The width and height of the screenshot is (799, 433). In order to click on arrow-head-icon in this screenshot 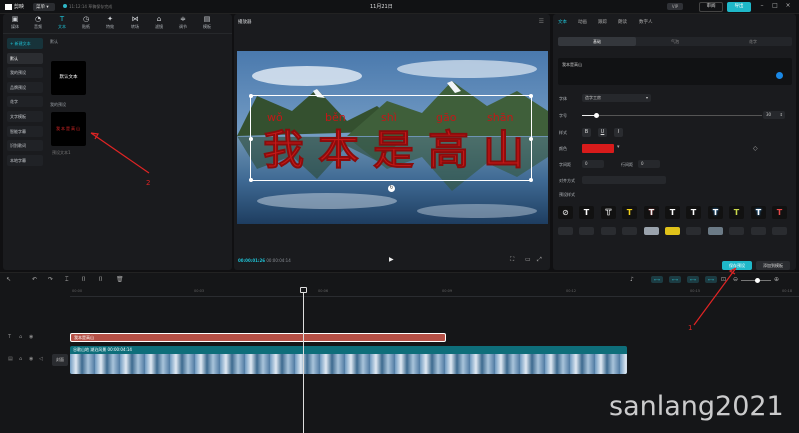, I will do `click(732, 271)`.